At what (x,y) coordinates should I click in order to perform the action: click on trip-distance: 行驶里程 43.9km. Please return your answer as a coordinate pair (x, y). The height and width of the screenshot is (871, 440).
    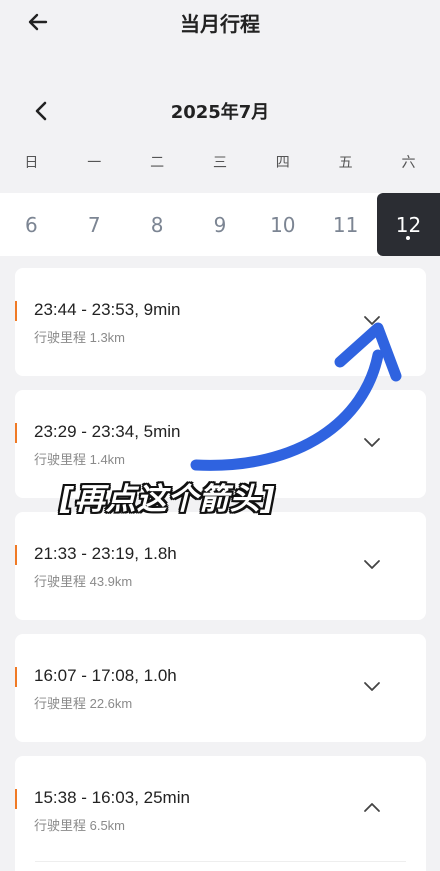
    Looking at the image, I should click on (83, 581).